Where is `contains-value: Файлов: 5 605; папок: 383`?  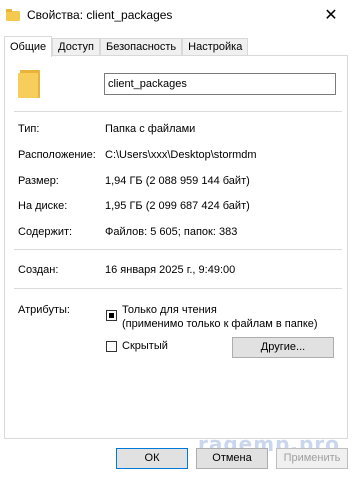 contains-value: Файлов: 5 605; папок: 383 is located at coordinates (171, 232).